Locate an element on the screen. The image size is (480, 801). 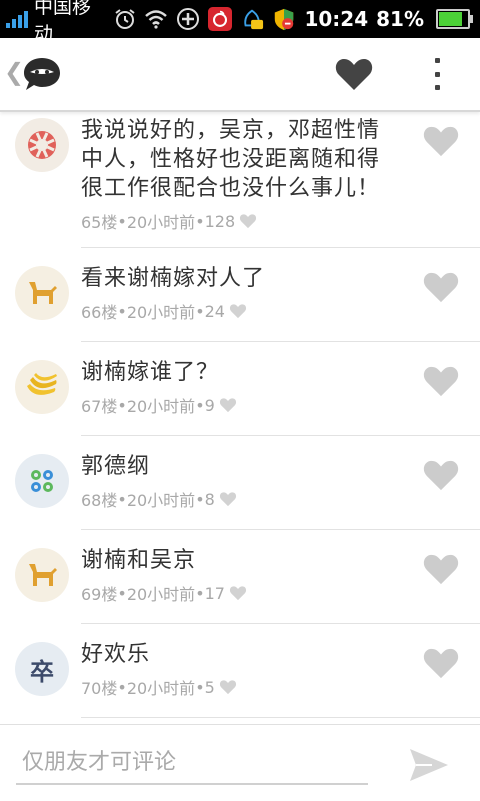
list-item: 谢楠和吴京 69楼 • 20小时前 • 17 is located at coordinates (240, 577).